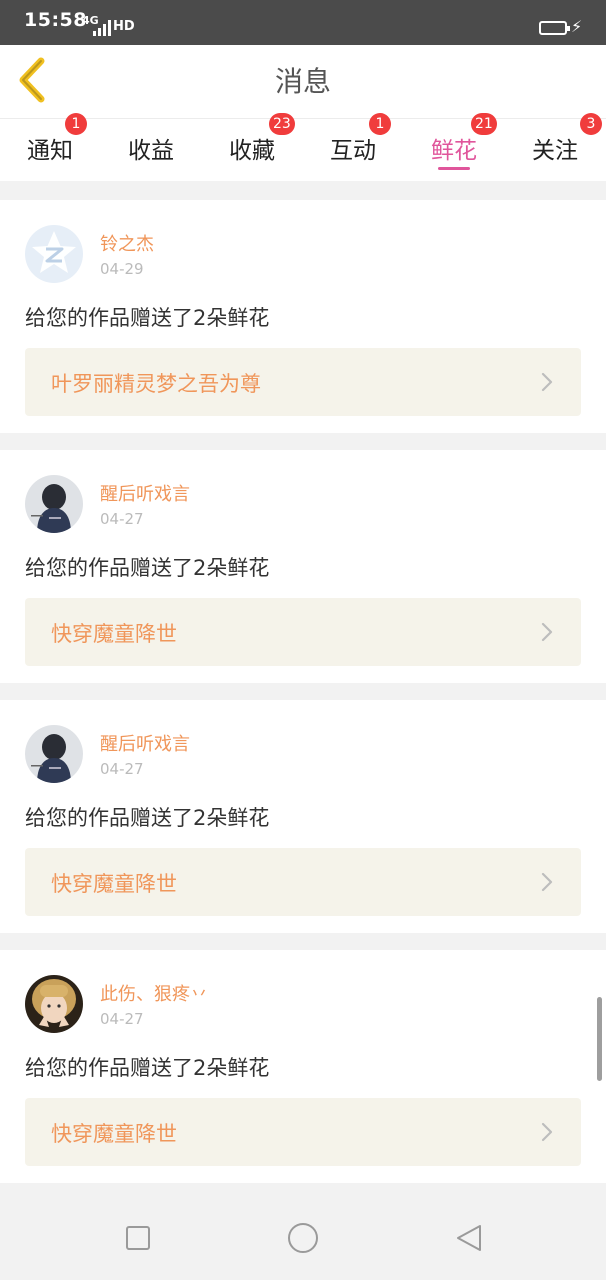 The image size is (606, 1280). I want to click on active-tab-indicator, so click(454, 168).